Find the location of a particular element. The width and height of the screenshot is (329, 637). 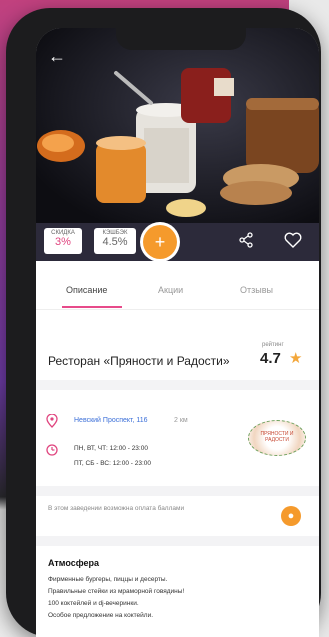

points-text: В этом заведении возможна оплата баллами is located at coordinates (116, 508).